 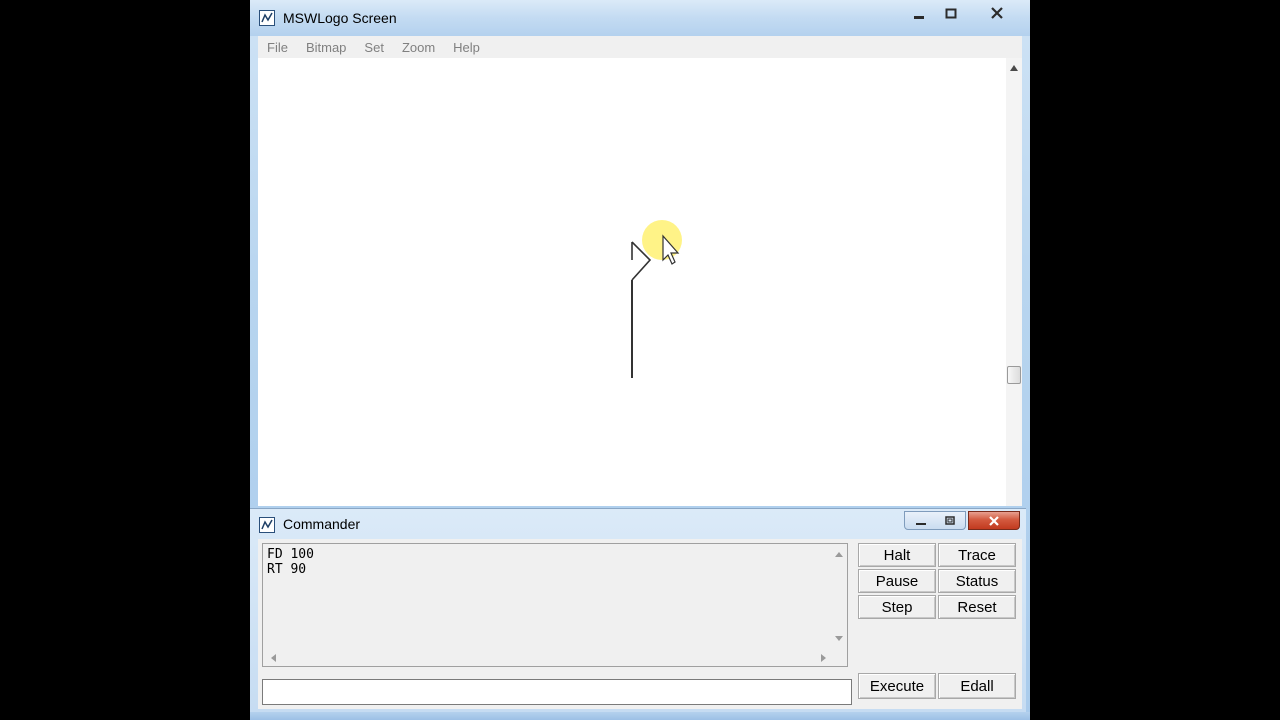 What do you see at coordinates (1014, 375) in the screenshot?
I see `canvas-scroll-thumb` at bounding box center [1014, 375].